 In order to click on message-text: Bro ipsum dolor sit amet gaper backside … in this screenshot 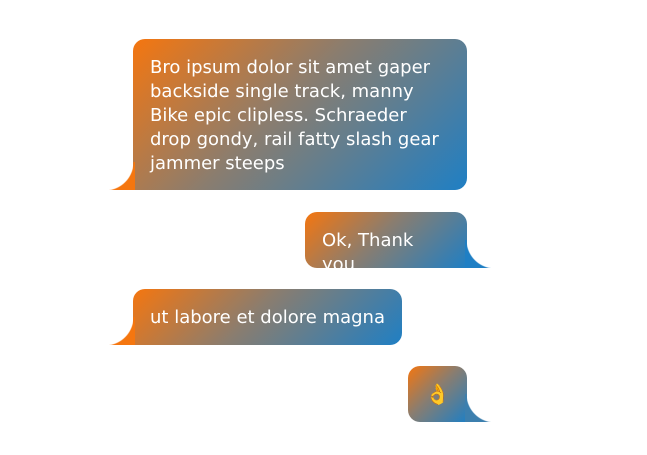, I will do `click(294, 115)`.